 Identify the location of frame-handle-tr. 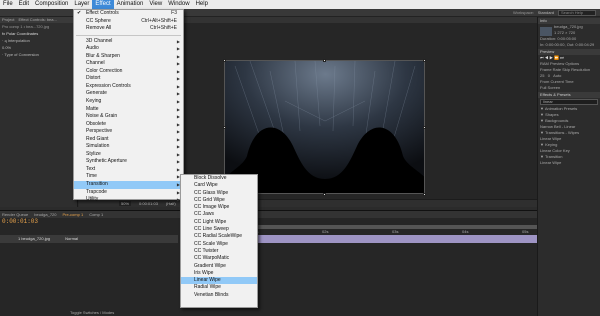
(424, 60).